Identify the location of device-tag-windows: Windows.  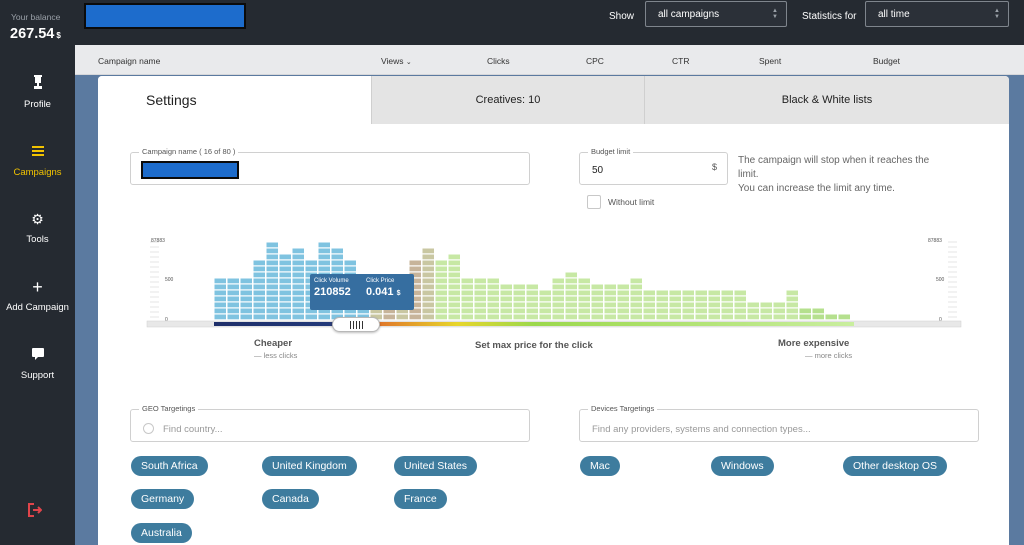
(742, 466).